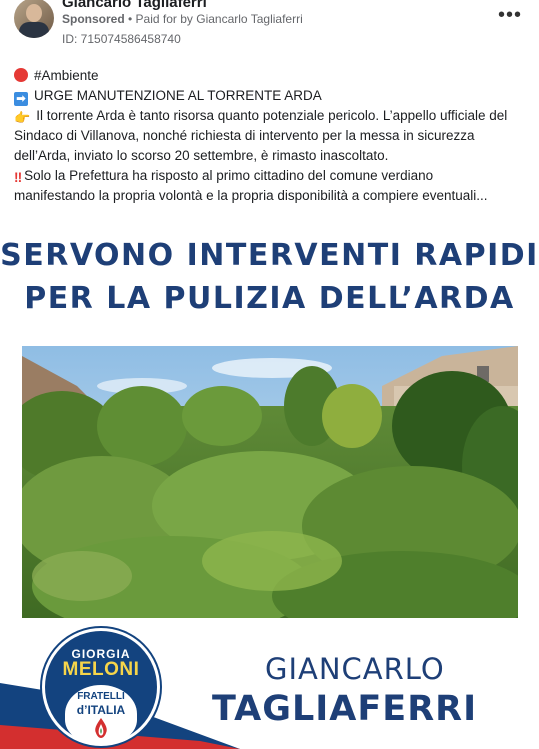 Image resolution: width=539 pixels, height=749 pixels. Describe the element at coordinates (34, 30) in the screenshot. I see `avatar-suit` at that location.